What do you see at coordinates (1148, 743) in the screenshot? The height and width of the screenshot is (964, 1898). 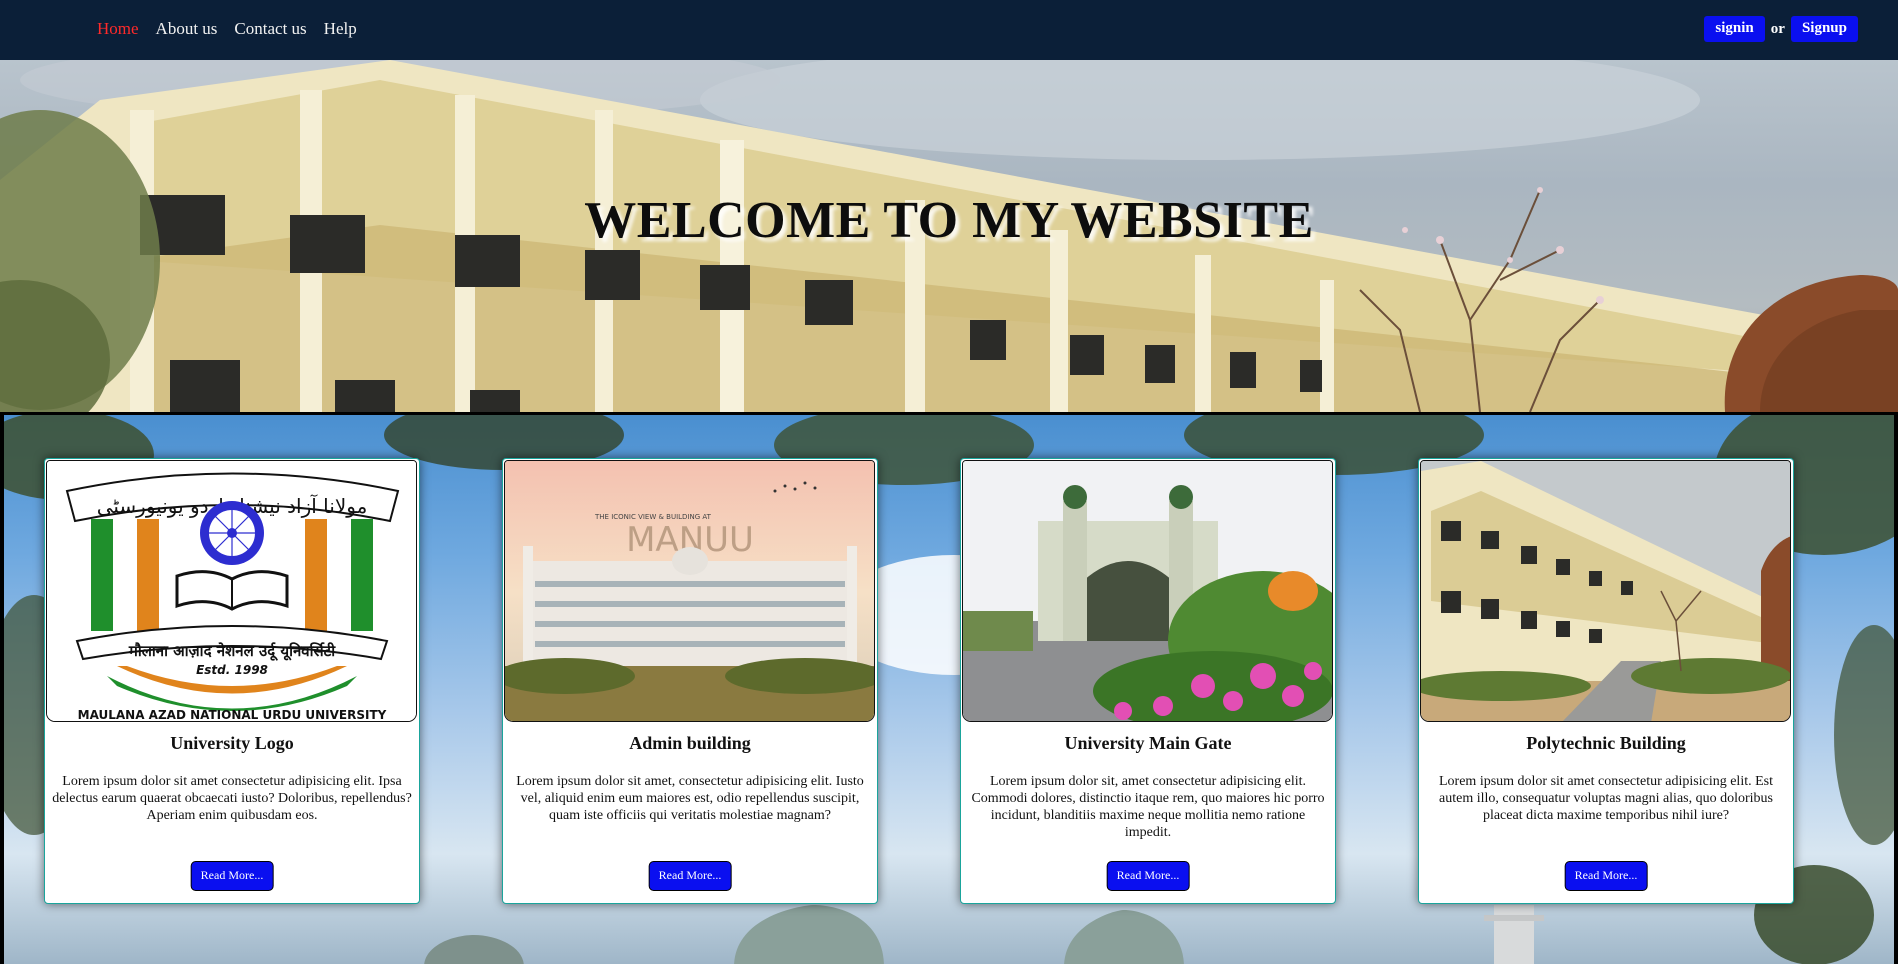 I see `card-title: University Main Gate` at bounding box center [1148, 743].